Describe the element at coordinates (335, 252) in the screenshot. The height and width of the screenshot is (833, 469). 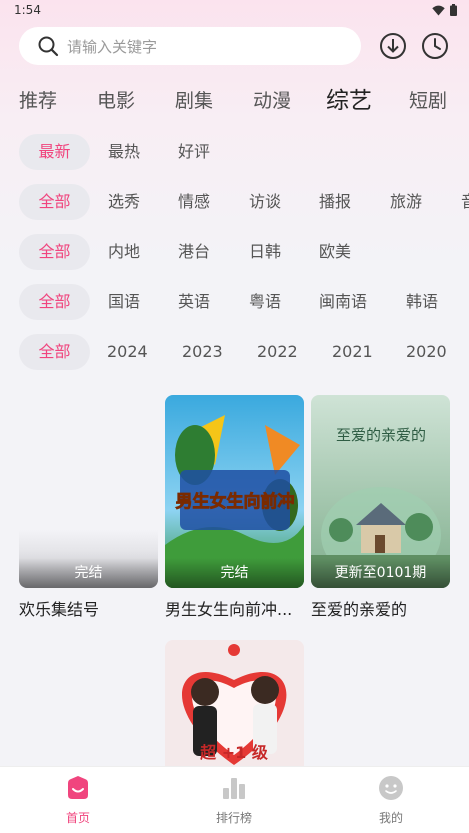
I see `filter-chip: 欧美` at that location.